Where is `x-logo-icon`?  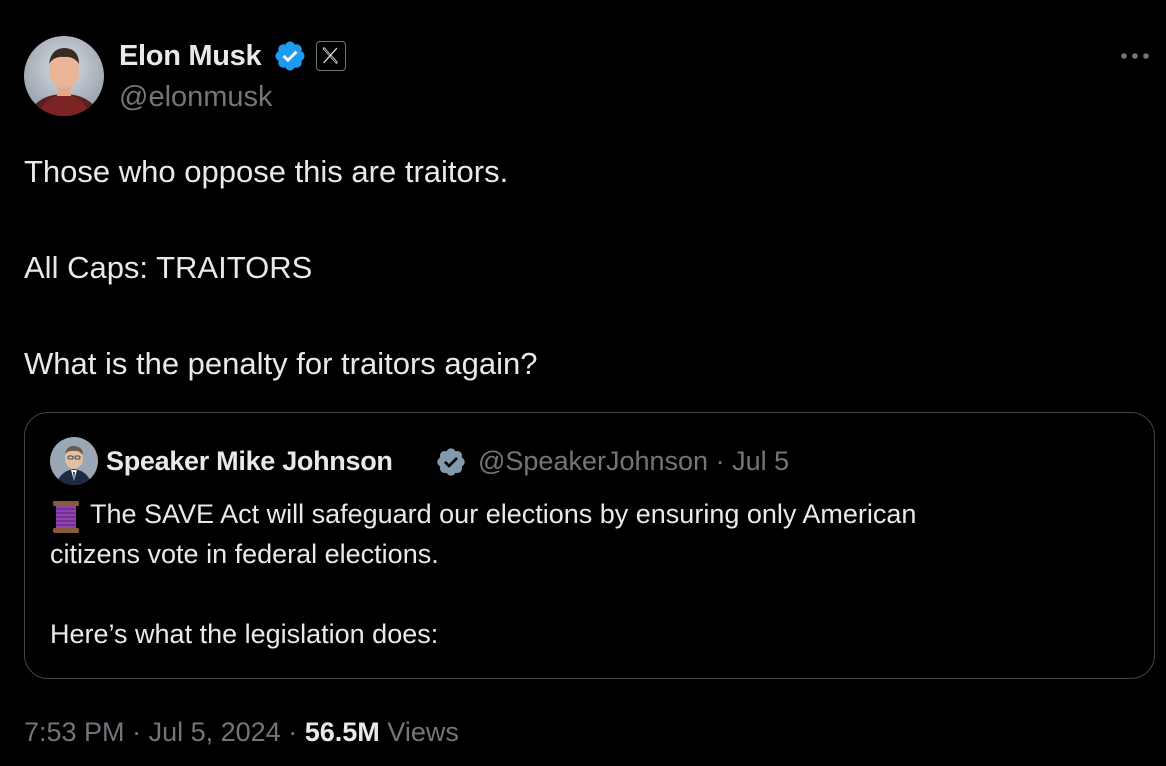 x-logo-icon is located at coordinates (331, 56).